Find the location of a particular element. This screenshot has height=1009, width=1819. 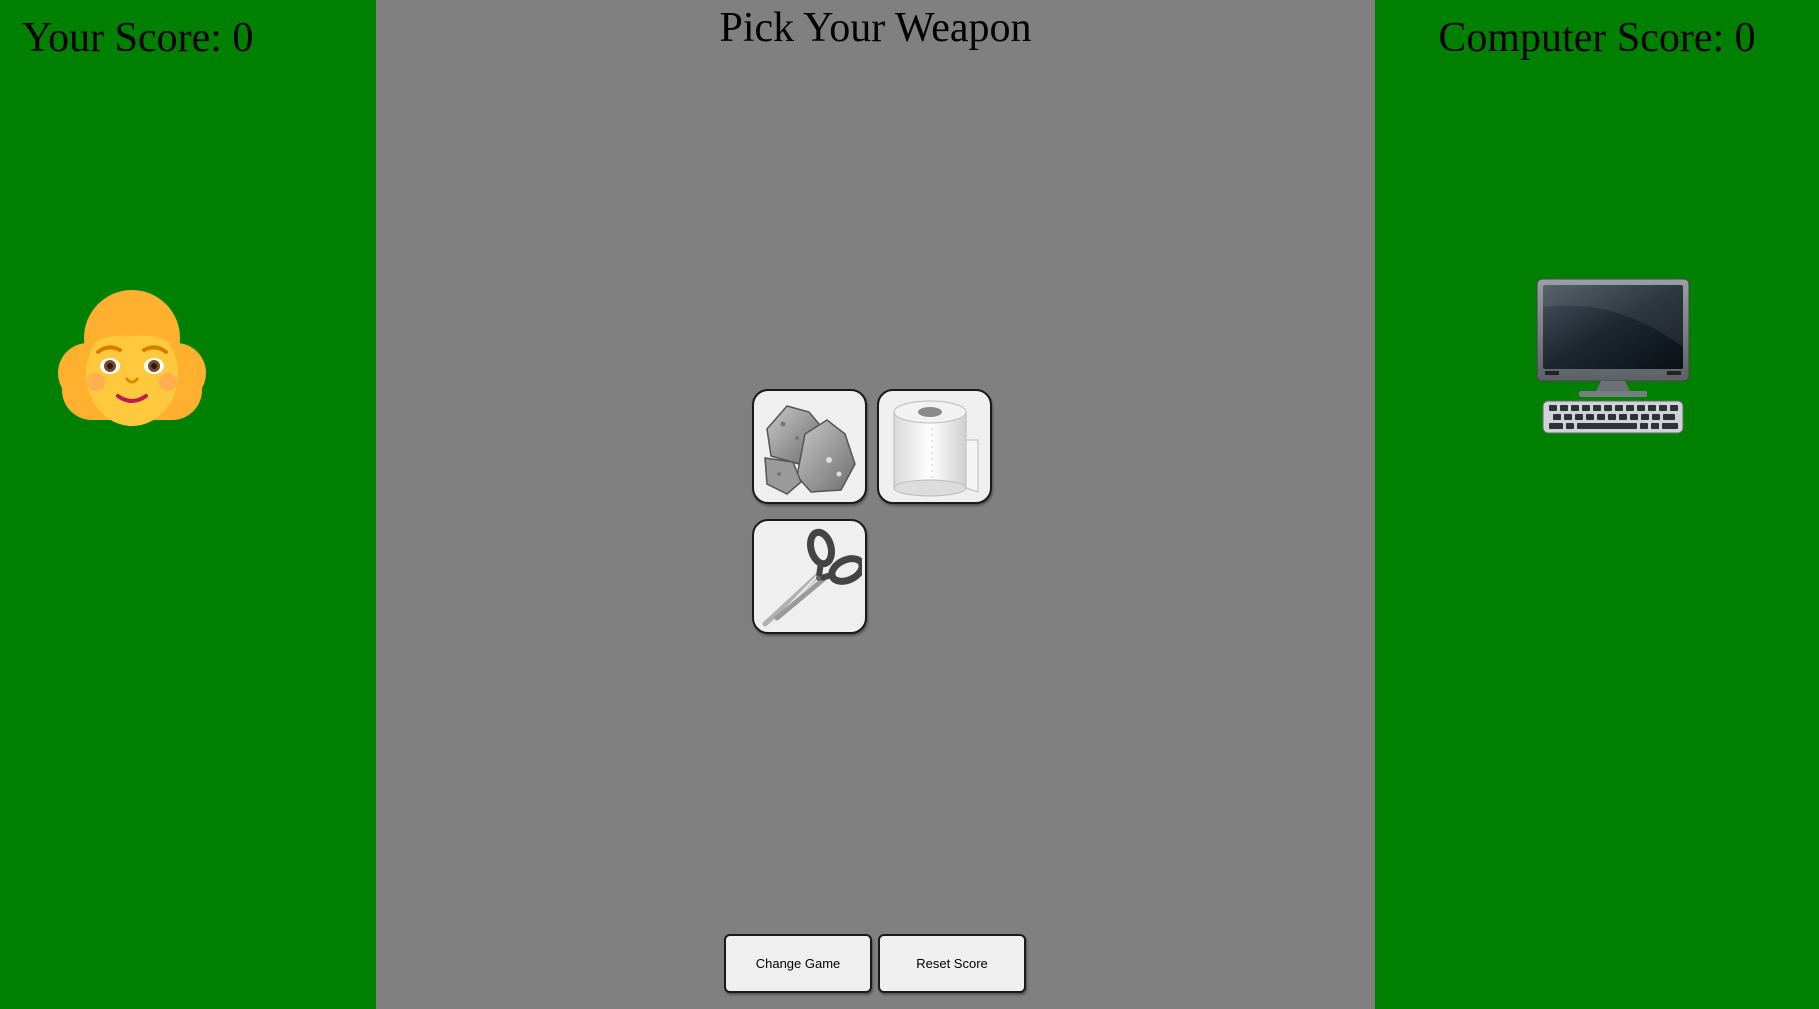

computer-score: Computer Score: 0 is located at coordinates (1597, 38).